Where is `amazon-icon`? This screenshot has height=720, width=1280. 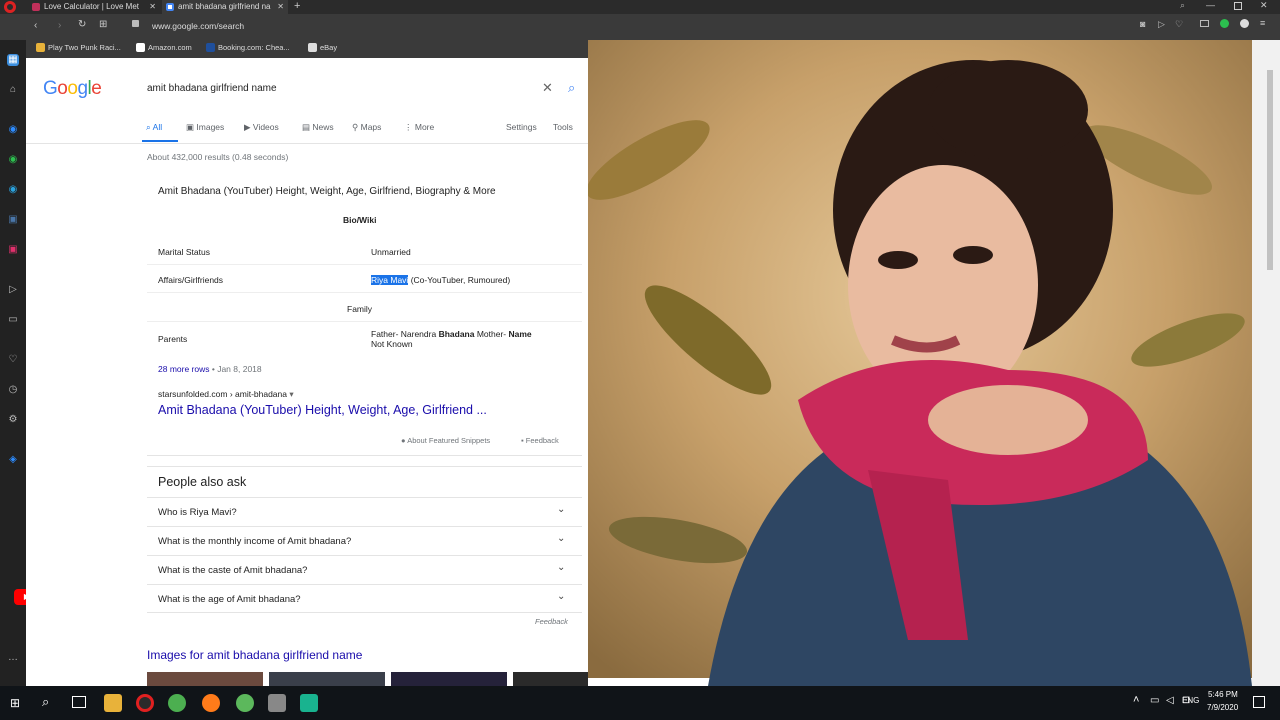 amazon-icon is located at coordinates (140, 47).